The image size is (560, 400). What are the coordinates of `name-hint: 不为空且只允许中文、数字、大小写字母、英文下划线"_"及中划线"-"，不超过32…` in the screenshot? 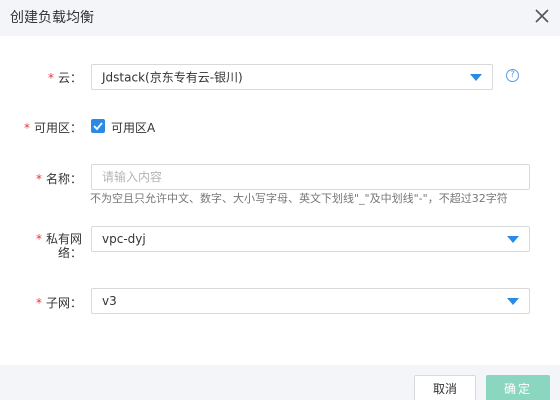 It's located at (299, 198).